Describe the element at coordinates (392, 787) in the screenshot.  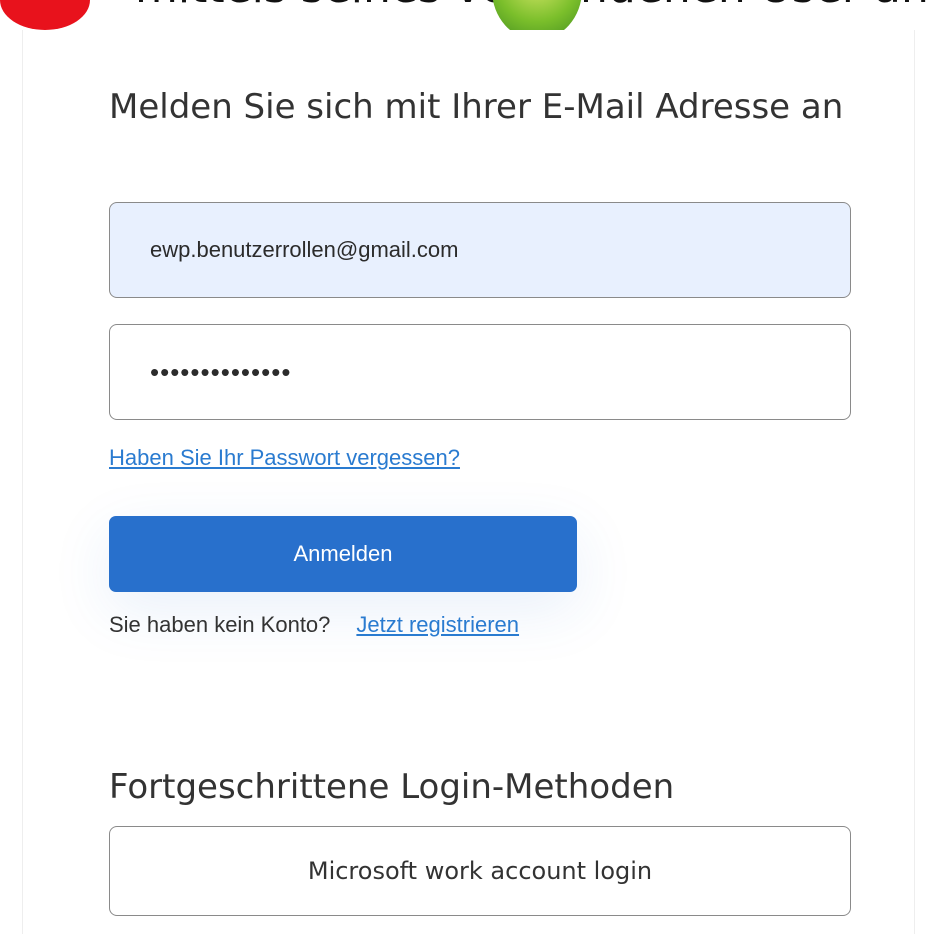
I see `advanced-login-heading: Fortgeschrittene Login-Methoden` at that location.